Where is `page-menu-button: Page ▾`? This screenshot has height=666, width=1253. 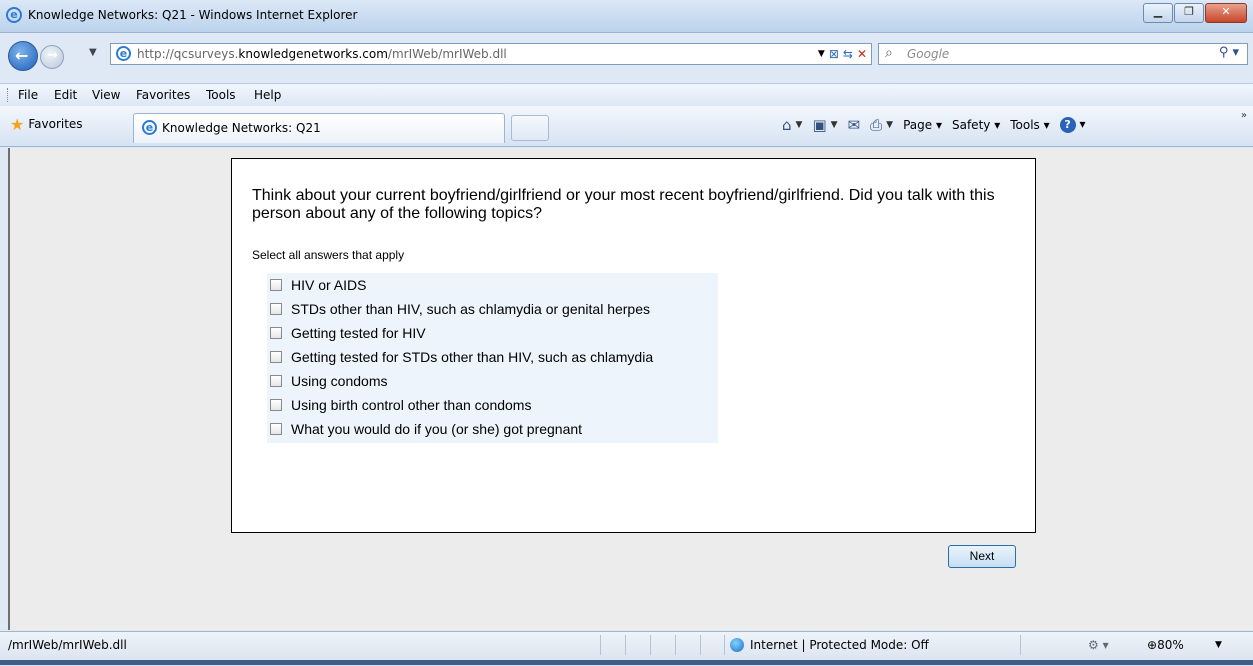 page-menu-button: Page ▾ is located at coordinates (922, 125).